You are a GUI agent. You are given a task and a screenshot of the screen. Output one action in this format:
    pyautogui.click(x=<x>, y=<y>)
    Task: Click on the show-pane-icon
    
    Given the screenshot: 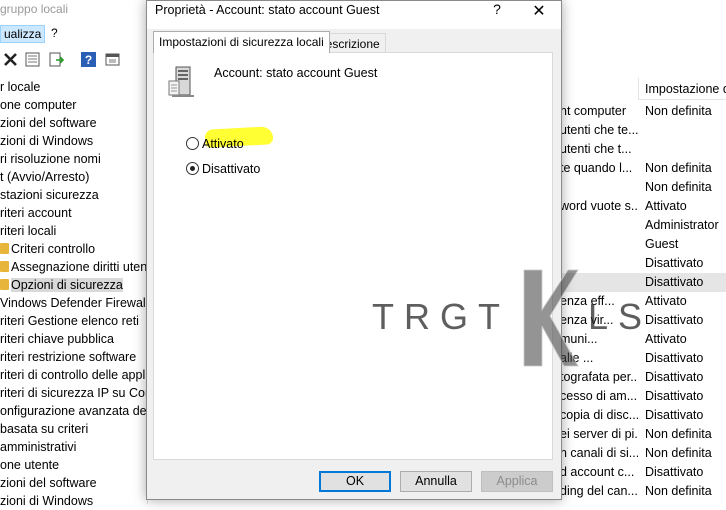 What is the action you would take?
    pyautogui.click(x=112, y=59)
    